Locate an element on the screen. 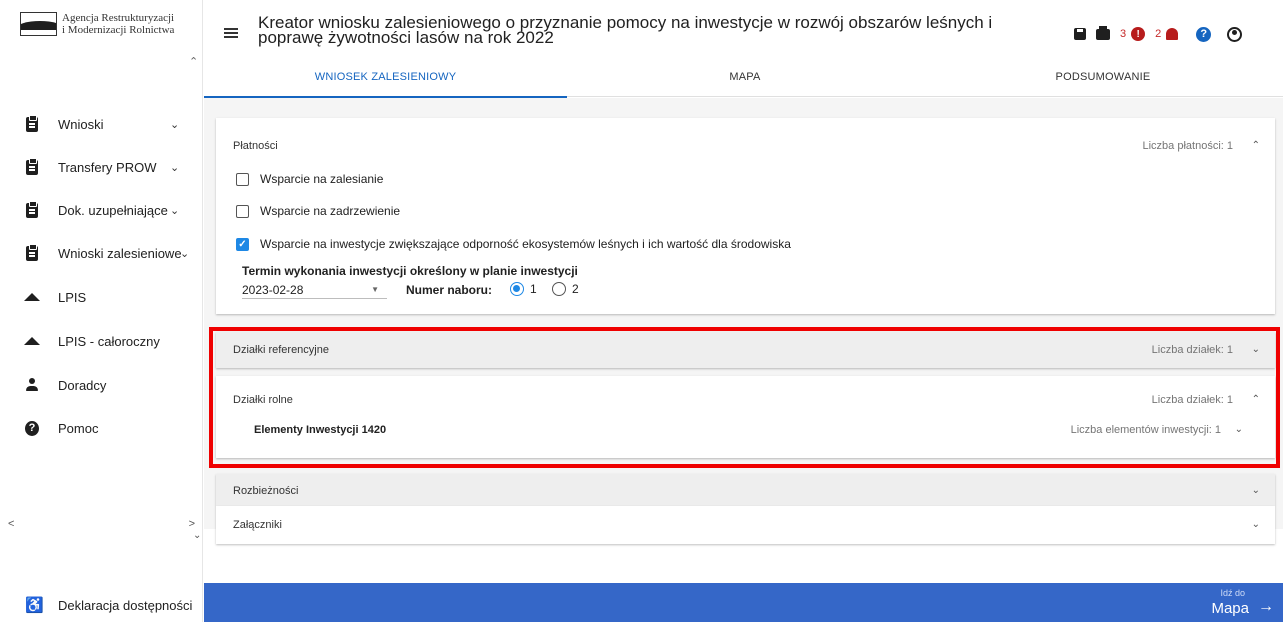  sidebar-item-label: LPIS is located at coordinates (72, 297).